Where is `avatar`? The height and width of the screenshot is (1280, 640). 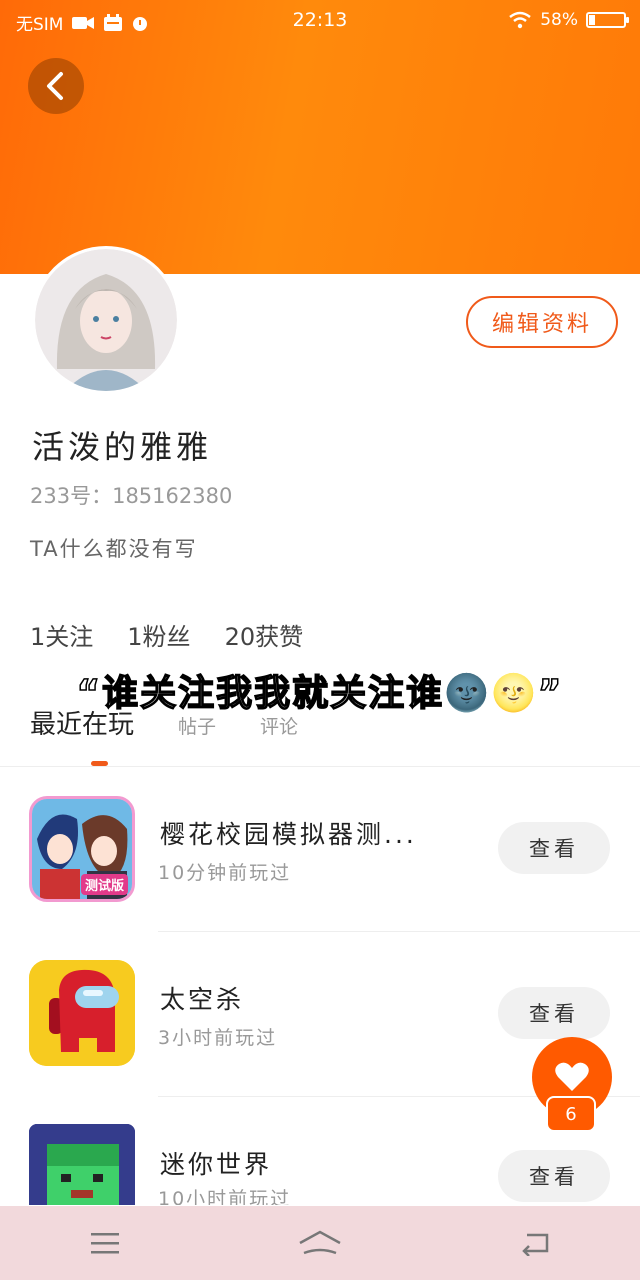
avatar is located at coordinates (106, 320).